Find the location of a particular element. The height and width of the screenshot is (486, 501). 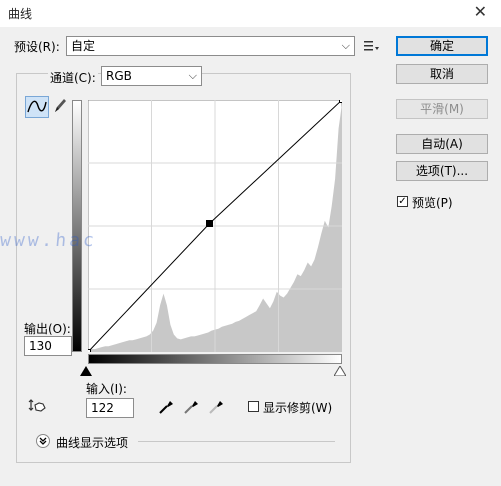

expand-chevron-icon is located at coordinates (43, 441).